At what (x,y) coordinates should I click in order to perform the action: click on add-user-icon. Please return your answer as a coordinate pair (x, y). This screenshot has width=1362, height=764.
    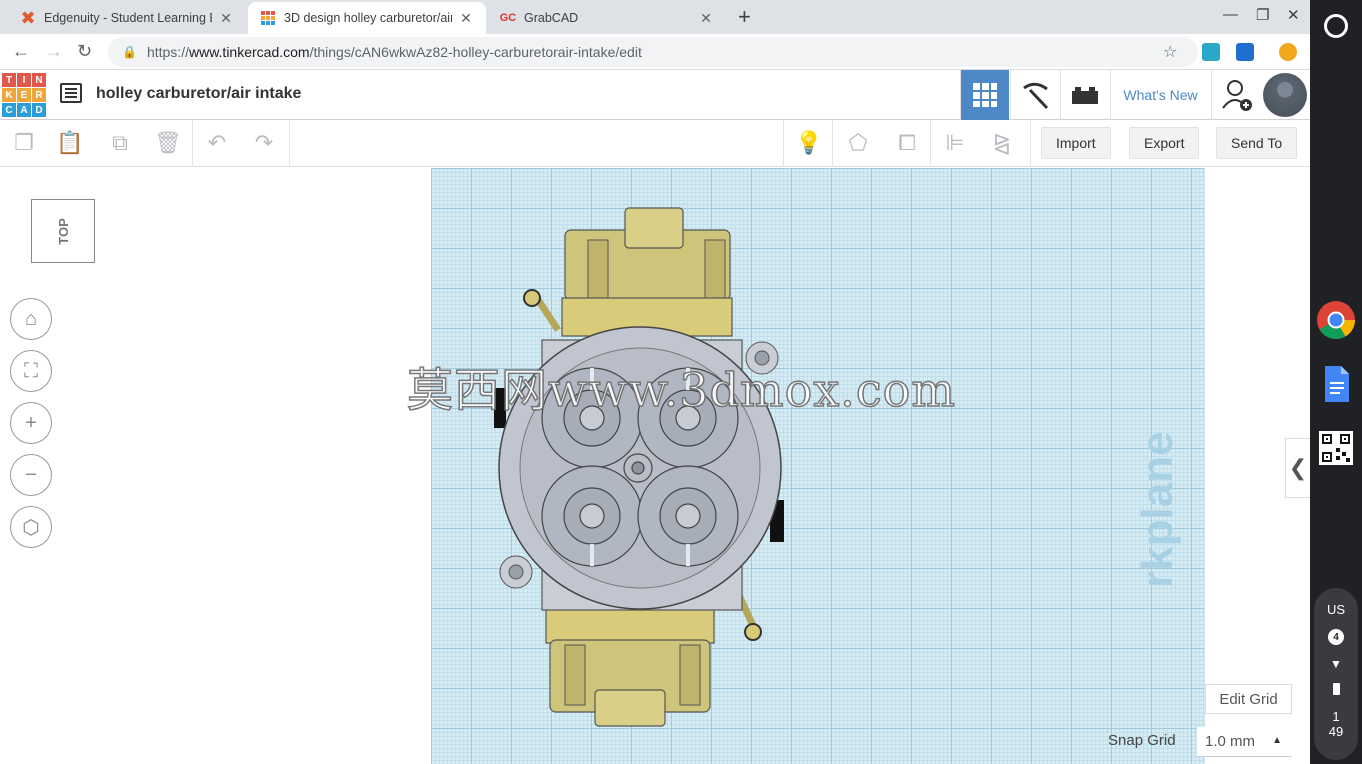
    Looking at the image, I should click on (1236, 95).